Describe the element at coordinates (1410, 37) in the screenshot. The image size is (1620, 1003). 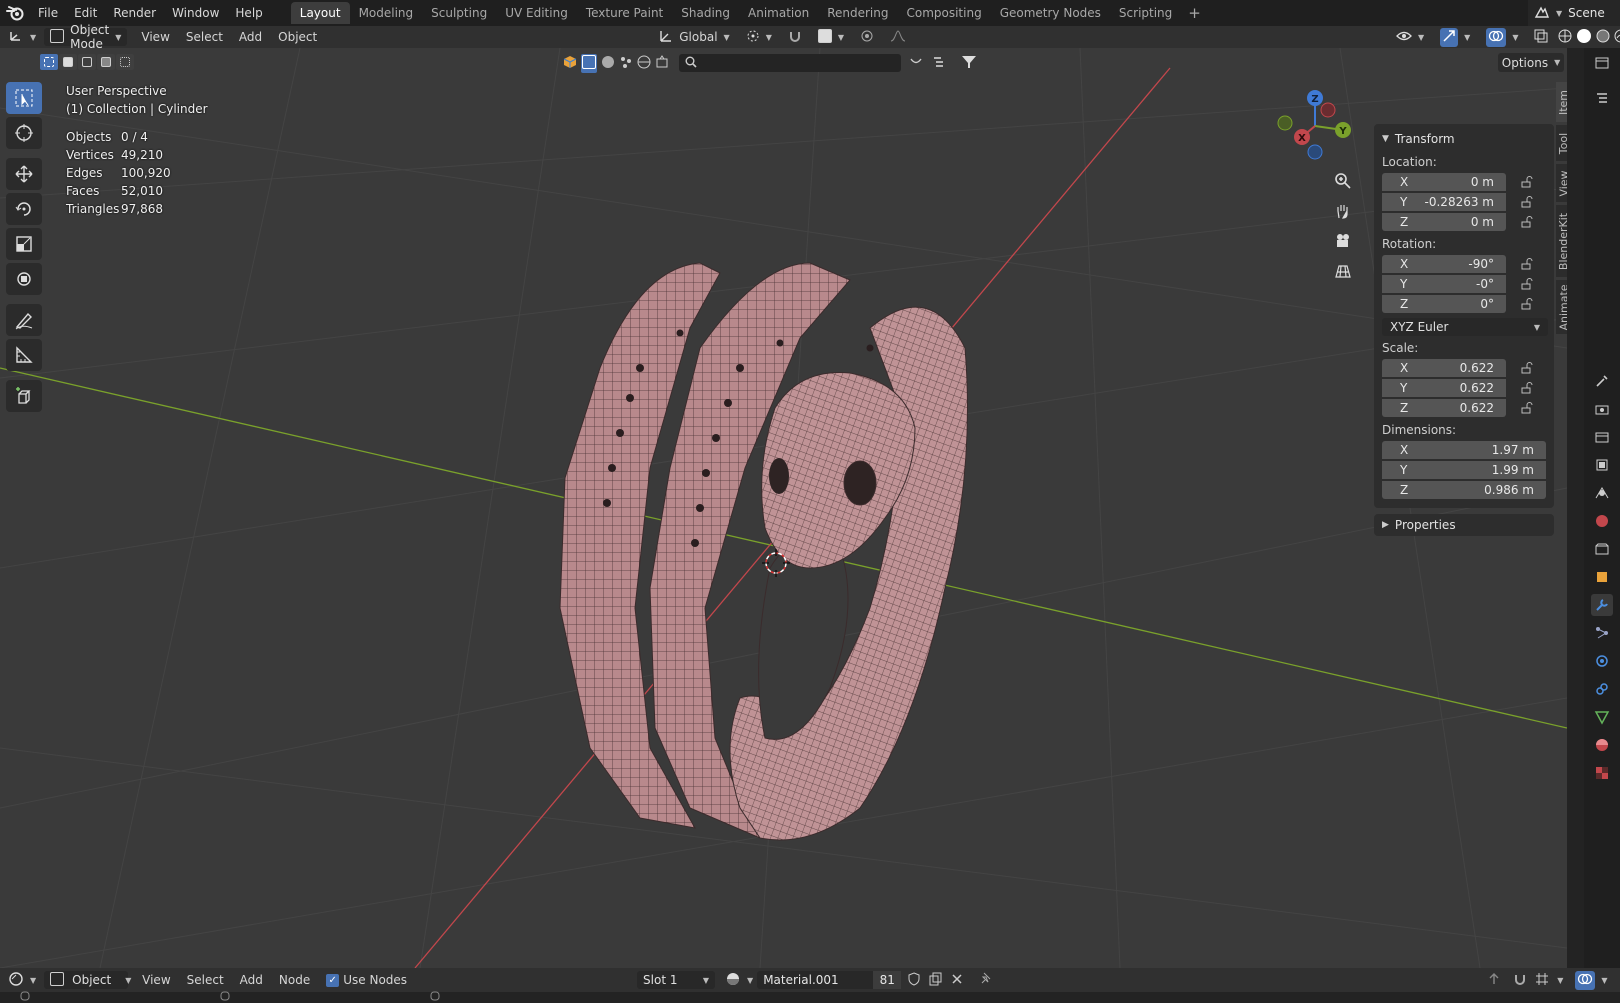
I see `visibility-dropdown: ▼` at that location.